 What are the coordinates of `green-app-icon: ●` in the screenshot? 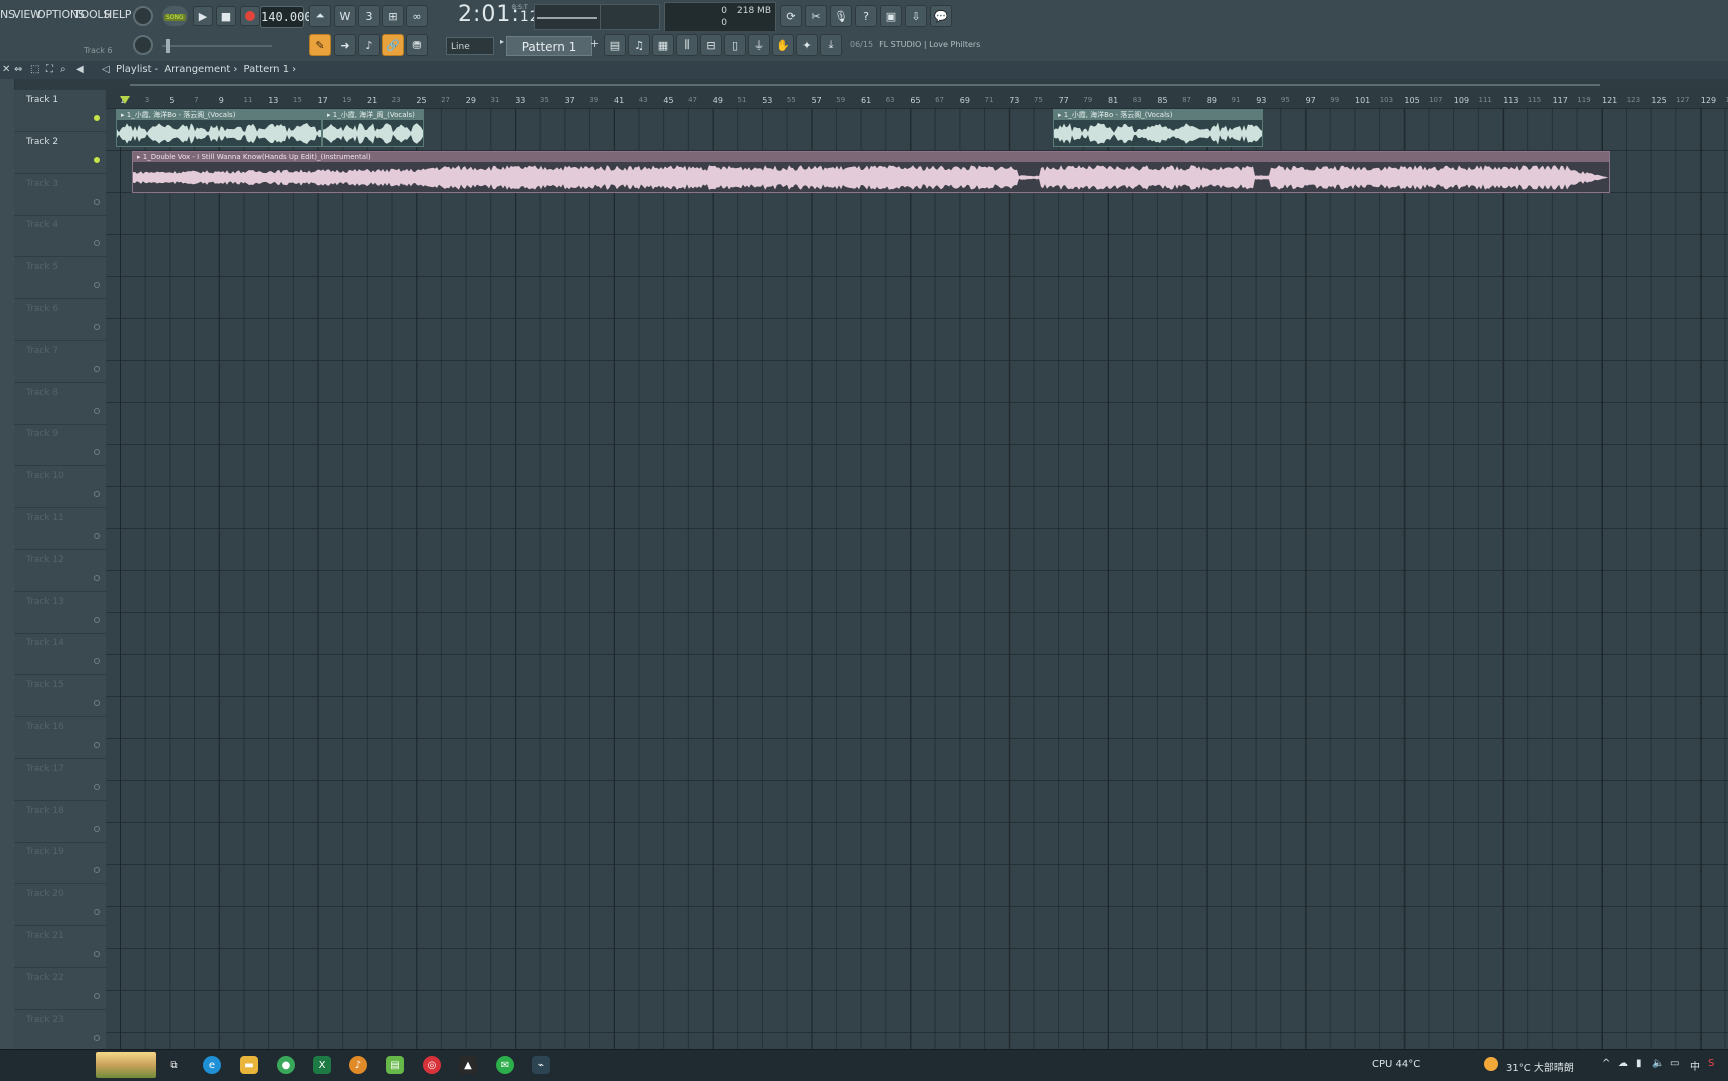 It's located at (286, 1065).